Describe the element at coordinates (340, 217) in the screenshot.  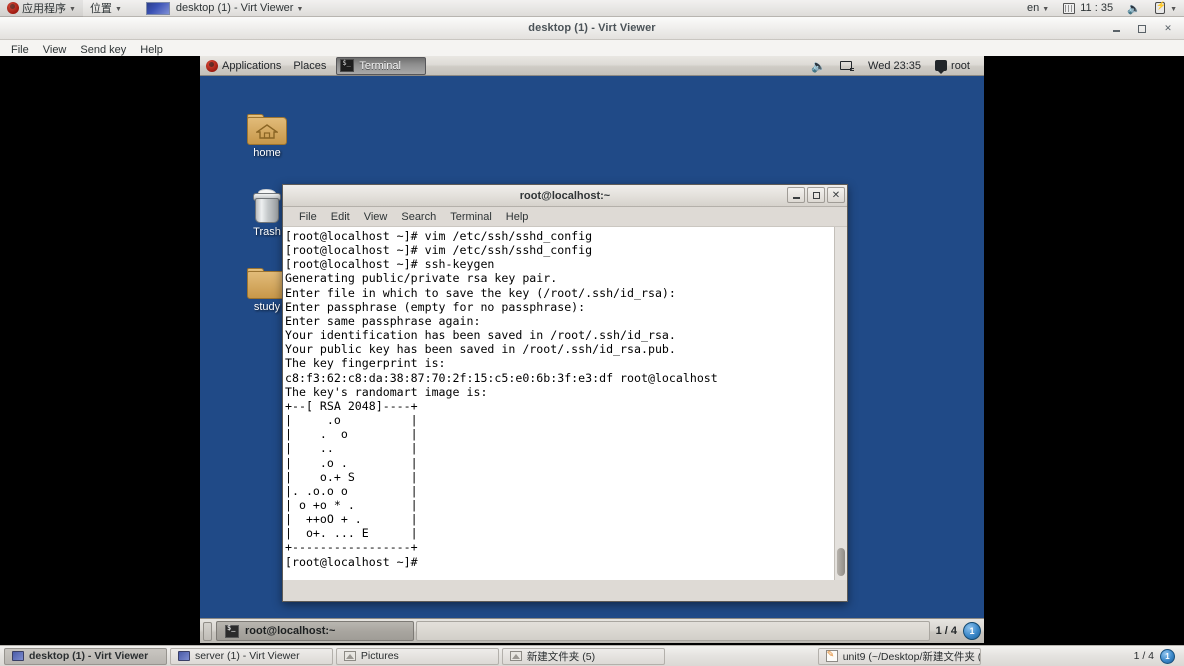
I see `terminal-menu-edit: Edit` at that location.